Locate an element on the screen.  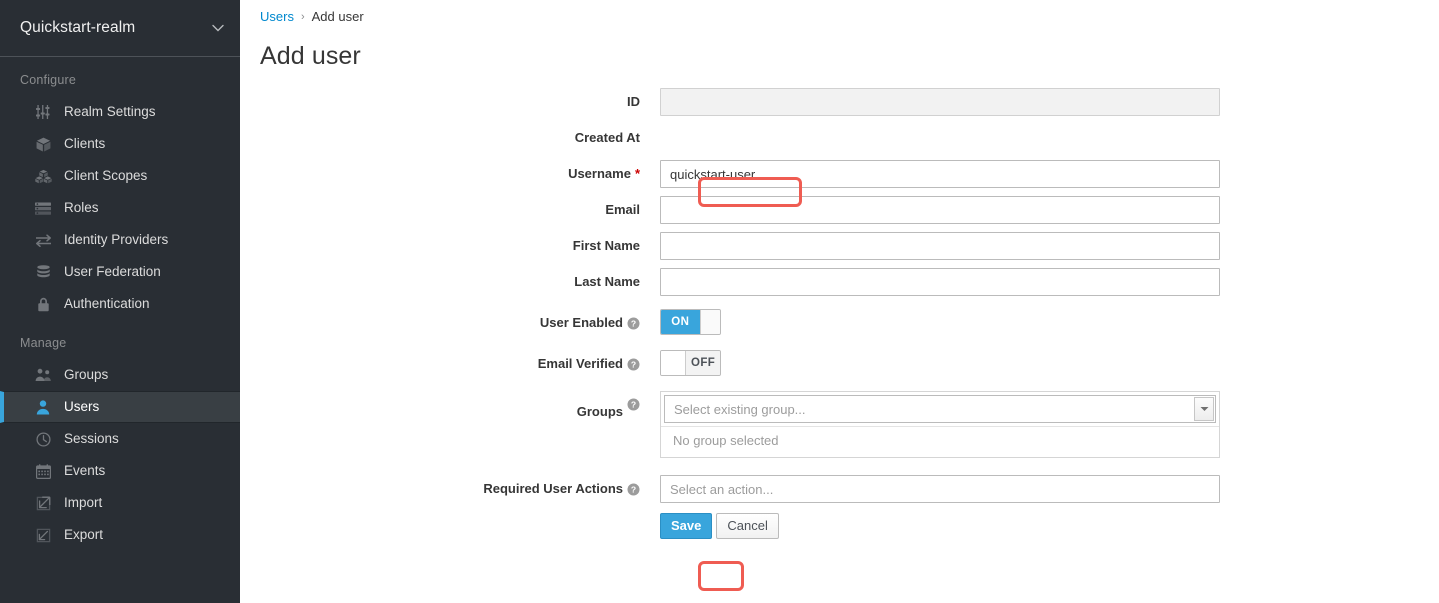
form-row-created-at: Created At is located at coordinates (839, 138).